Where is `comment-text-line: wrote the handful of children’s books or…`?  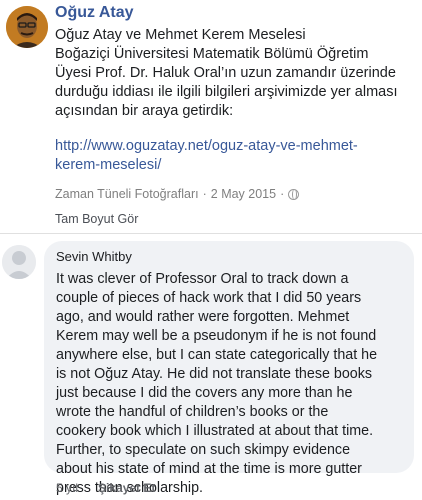
comment-text-line: wrote the handful of children’s books or… is located at coordinates (192, 412).